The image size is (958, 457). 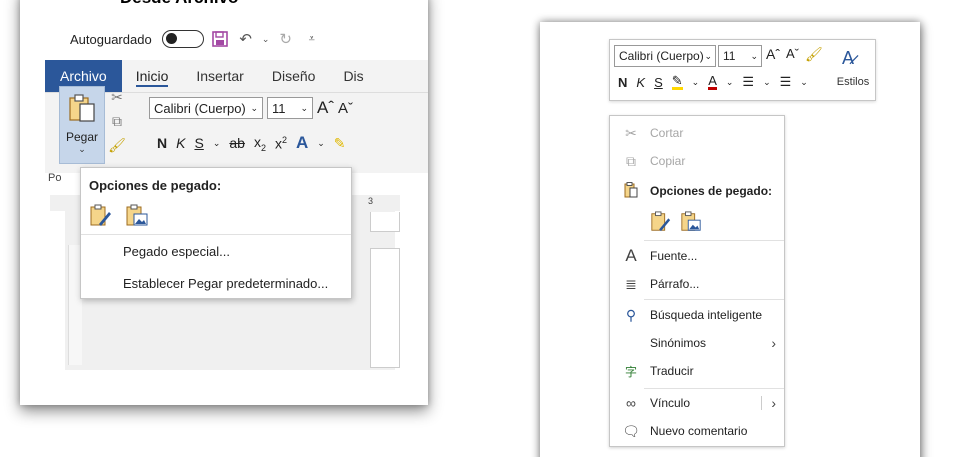 I want to click on menu-item-traducir: 字 Traducir, so click(x=698, y=371).